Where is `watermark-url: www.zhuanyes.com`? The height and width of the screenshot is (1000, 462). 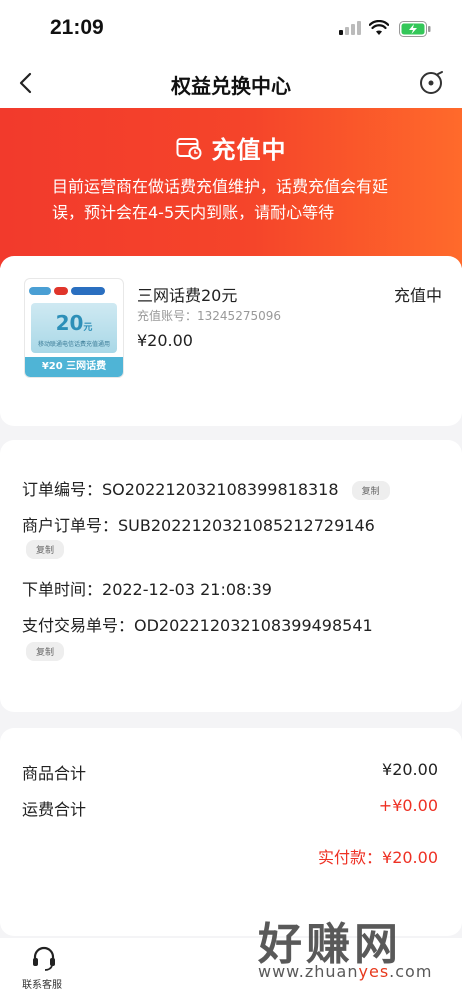 watermark-url: www.zhuanyes.com is located at coordinates (345, 971).